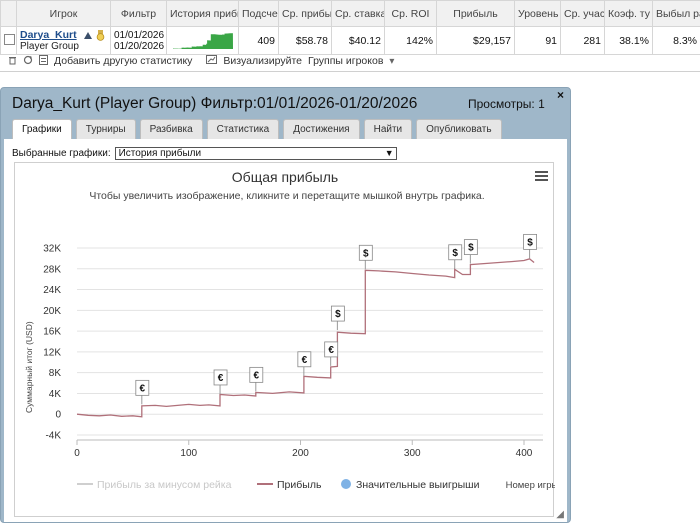 Image resolution: width=700 pixels, height=523 pixels. I want to click on player-group-label: Player Group, so click(49, 46).